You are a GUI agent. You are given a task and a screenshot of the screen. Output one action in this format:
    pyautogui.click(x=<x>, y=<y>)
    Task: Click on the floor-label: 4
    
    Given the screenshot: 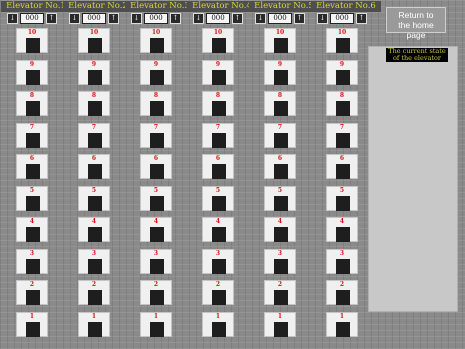 What is the action you would take?
    pyautogui.click(x=280, y=222)
    